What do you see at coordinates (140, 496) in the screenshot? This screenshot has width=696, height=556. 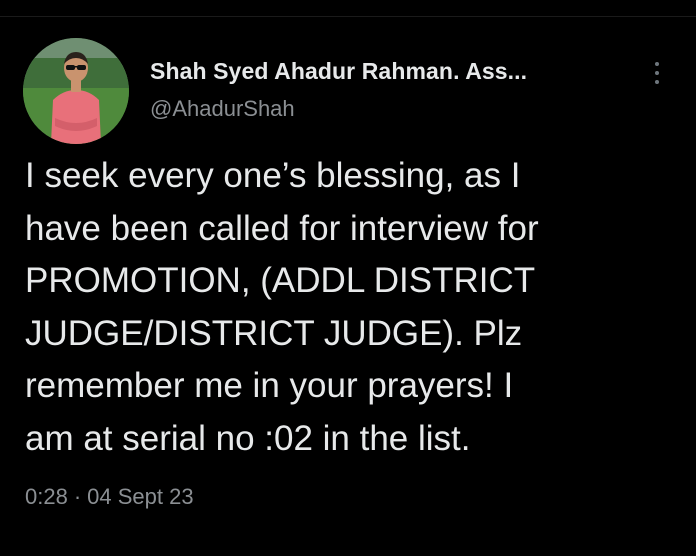 I see `tweet-date: 04 Sept 23` at bounding box center [140, 496].